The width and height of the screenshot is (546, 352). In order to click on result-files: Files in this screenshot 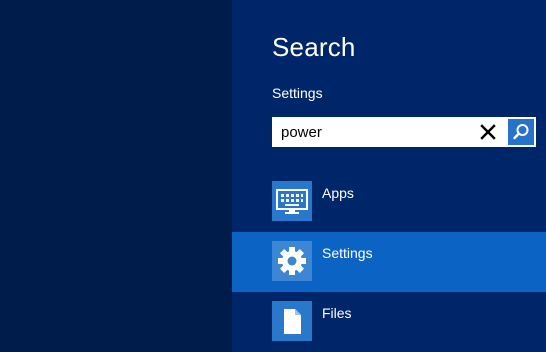, I will do `click(389, 322)`.